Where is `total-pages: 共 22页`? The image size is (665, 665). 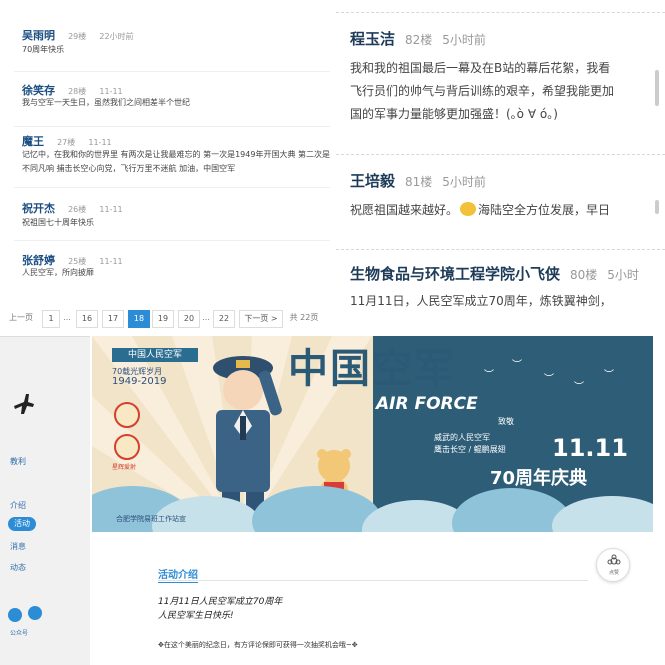
total-pages: 共 22页 is located at coordinates (304, 319).